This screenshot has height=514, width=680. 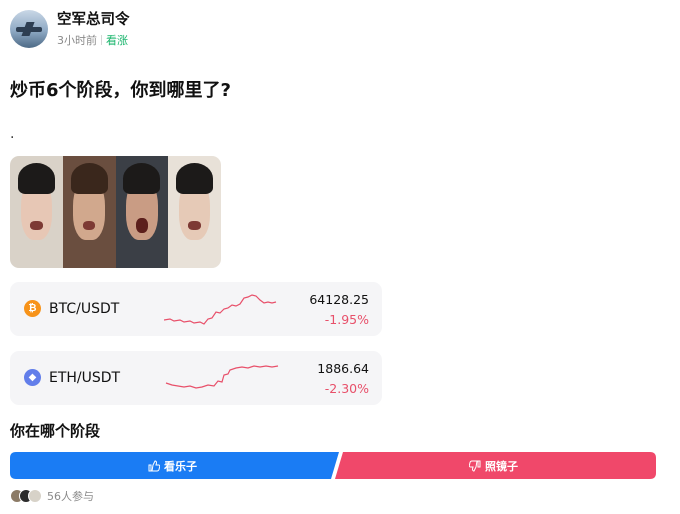 What do you see at coordinates (475, 465) in the screenshot?
I see `thumbs-down-icon` at bounding box center [475, 465].